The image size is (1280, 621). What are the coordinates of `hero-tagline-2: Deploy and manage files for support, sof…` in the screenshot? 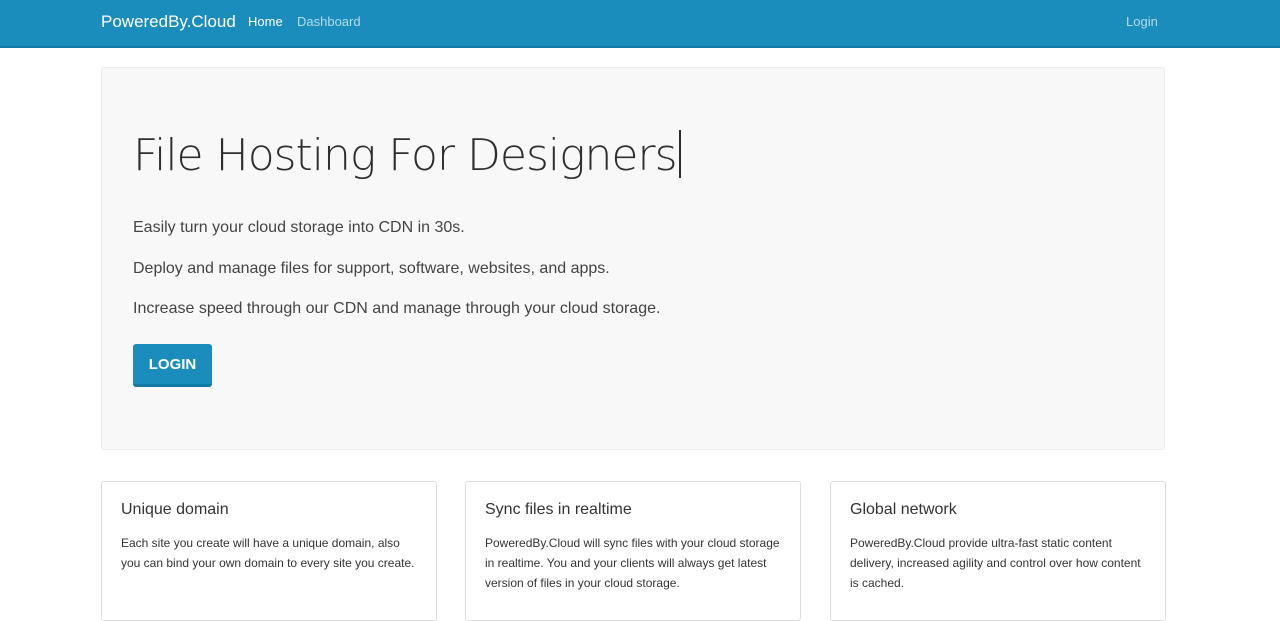 It's located at (371, 268).